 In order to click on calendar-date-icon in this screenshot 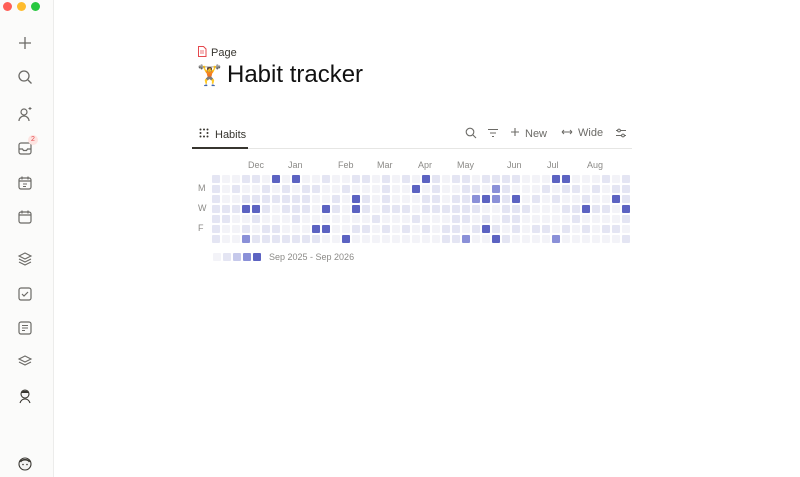, I will do `click(25, 183)`.